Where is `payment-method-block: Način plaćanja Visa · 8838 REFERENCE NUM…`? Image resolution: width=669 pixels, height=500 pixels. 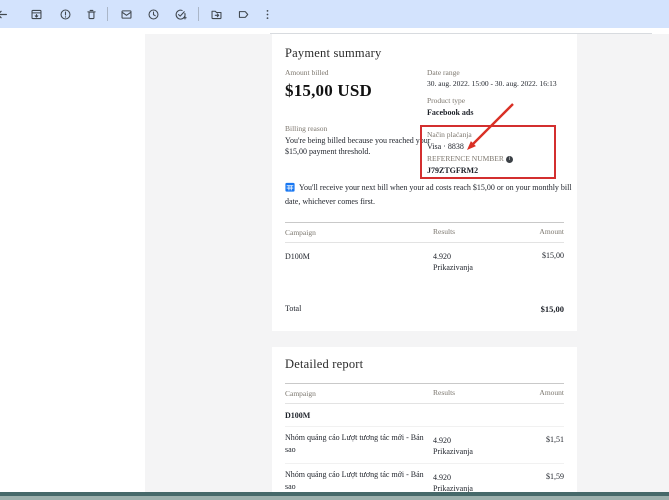
payment-method-block: Način plaćanja Visa · 8838 REFERENCE NUM… is located at coordinates (489, 153).